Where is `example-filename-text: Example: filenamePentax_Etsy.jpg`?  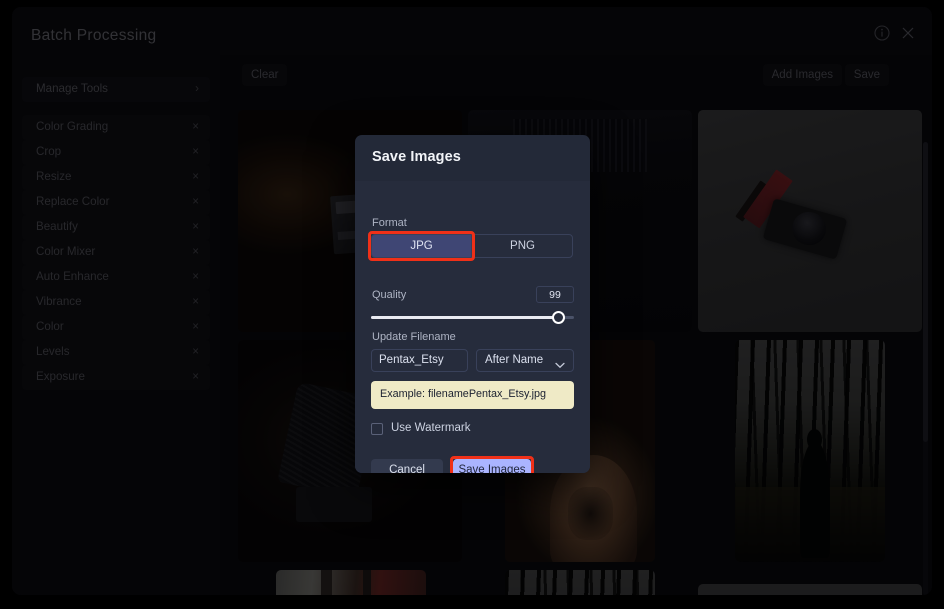
example-filename-text: Example: filenamePentax_Etsy.jpg is located at coordinates (463, 394).